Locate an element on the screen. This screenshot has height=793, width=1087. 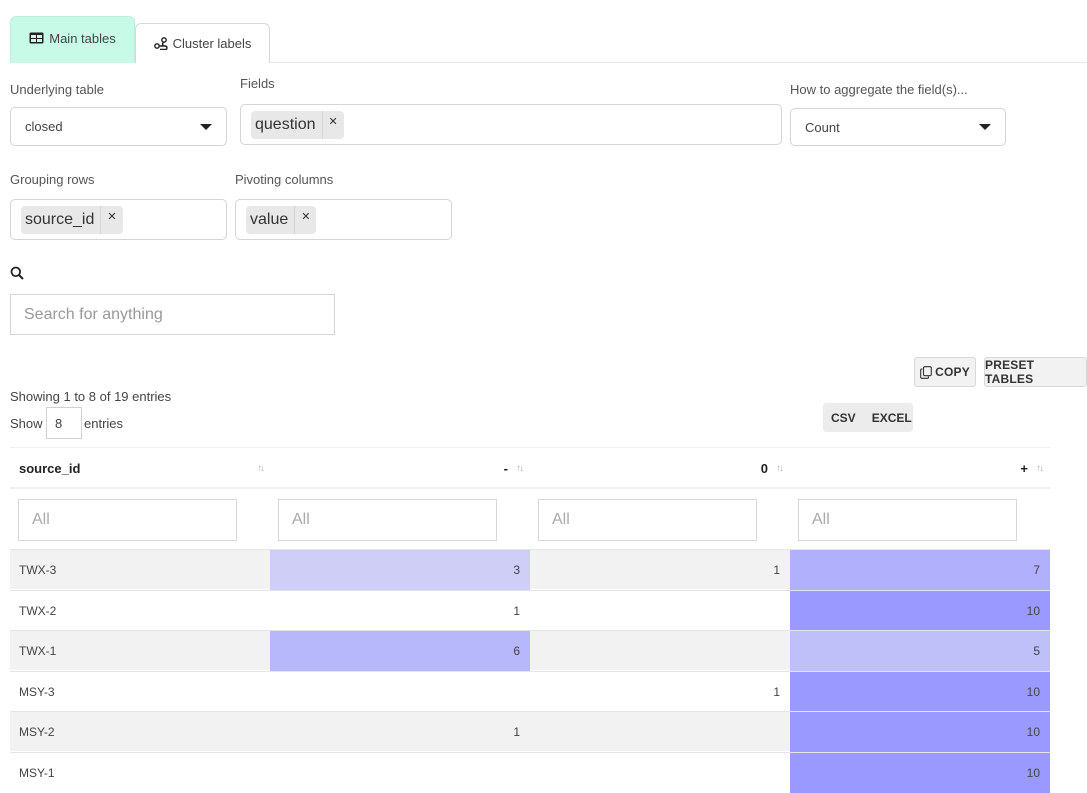
column-header-source-id: source_id ↑↓ is located at coordinates (144, 468).